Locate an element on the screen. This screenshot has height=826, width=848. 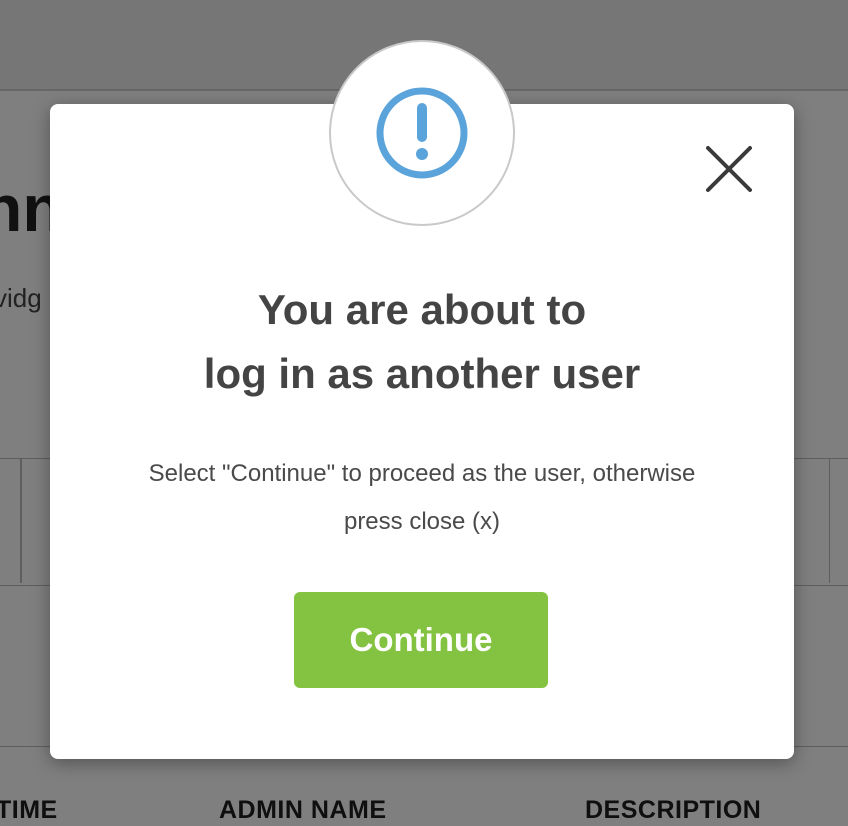
dialog-title-line-2: log in as another user is located at coordinates (422, 373).